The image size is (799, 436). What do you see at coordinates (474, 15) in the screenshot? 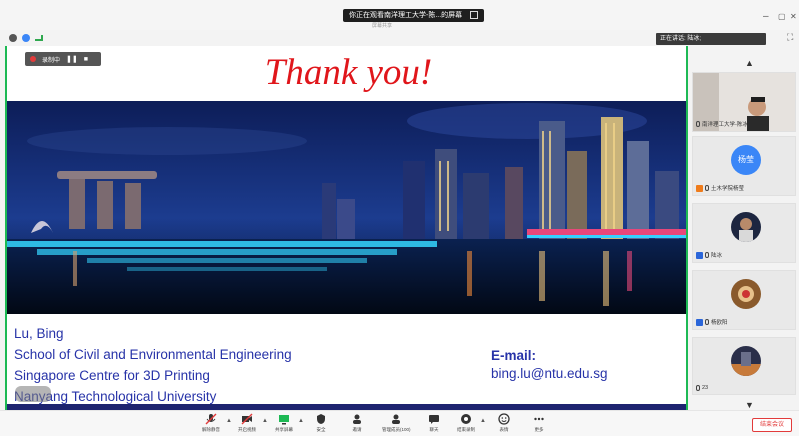
I see `view-options-icon` at bounding box center [474, 15].